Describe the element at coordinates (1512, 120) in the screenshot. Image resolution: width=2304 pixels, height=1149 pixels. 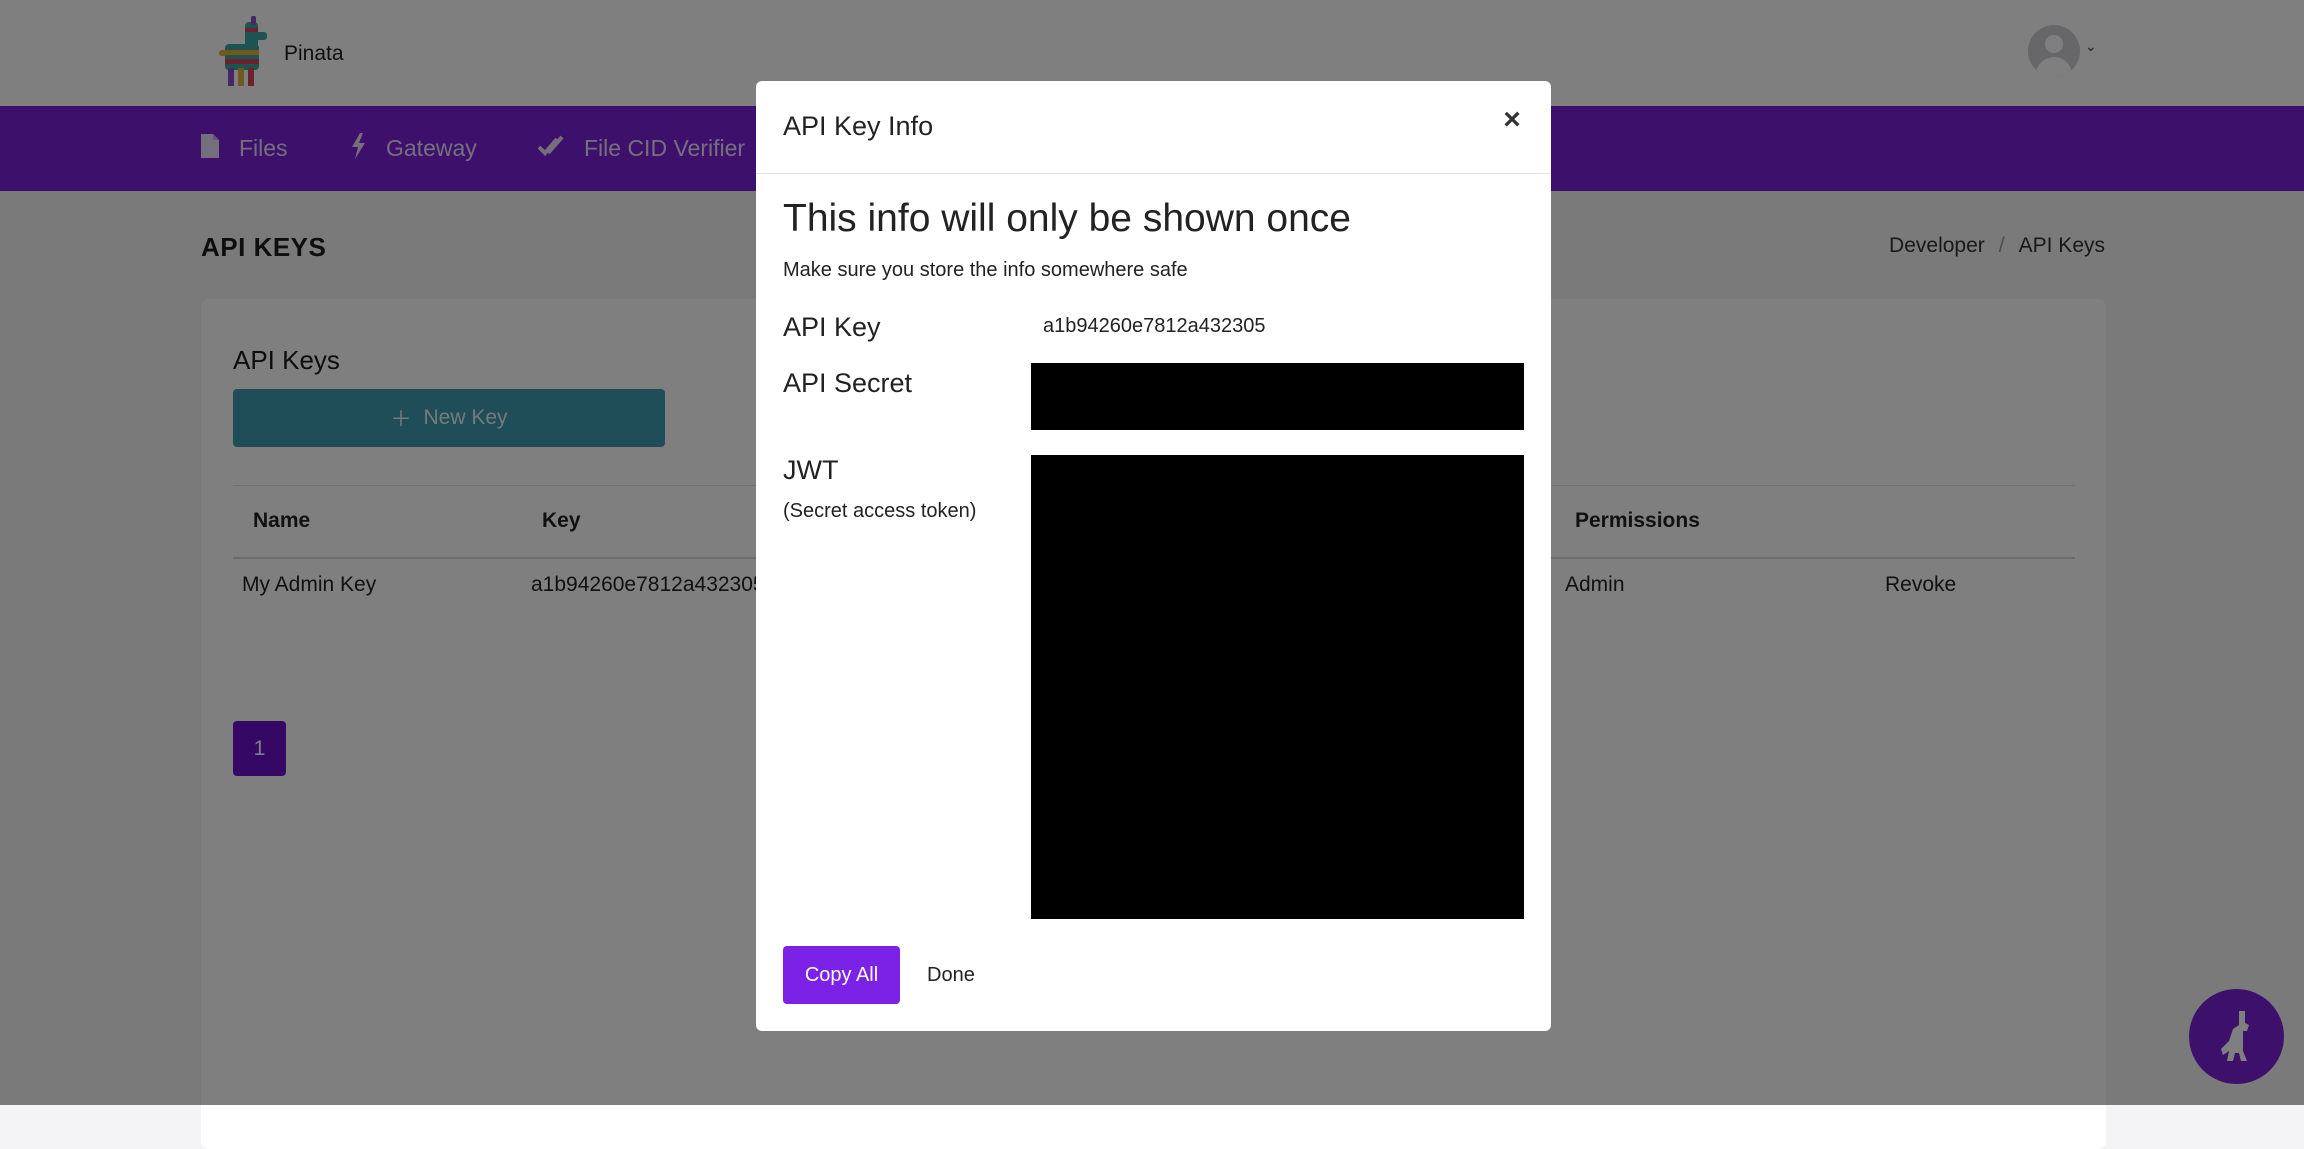
I see `close-icon: ×` at that location.